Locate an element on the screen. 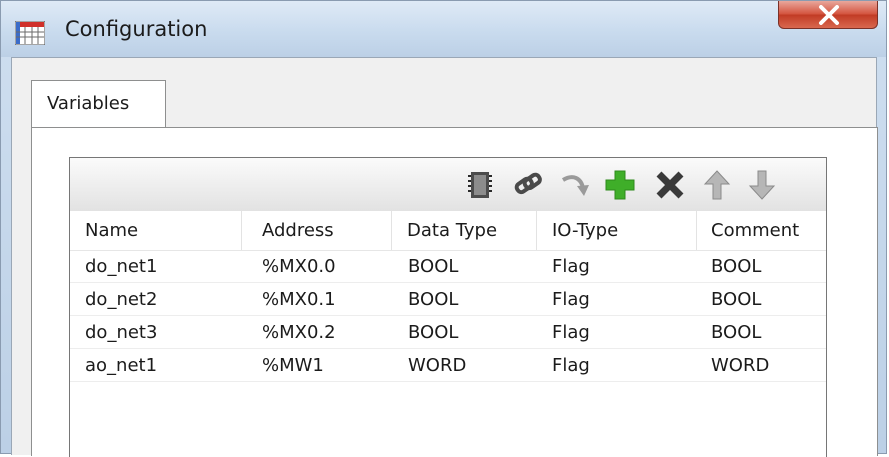 The height and width of the screenshot is (457, 889). cell-address: %MX0.0 is located at coordinates (299, 266).